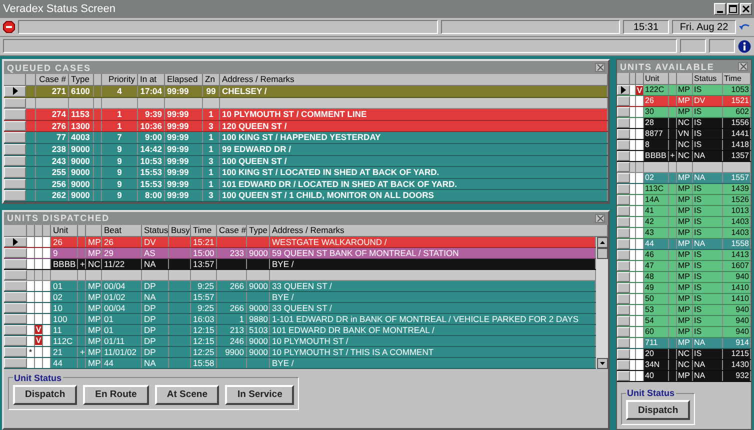 The width and height of the screenshot is (754, 430). What do you see at coordinates (684, 134) in the screenshot?
I see `table-row: 8877 VN IS 1441` at bounding box center [684, 134].